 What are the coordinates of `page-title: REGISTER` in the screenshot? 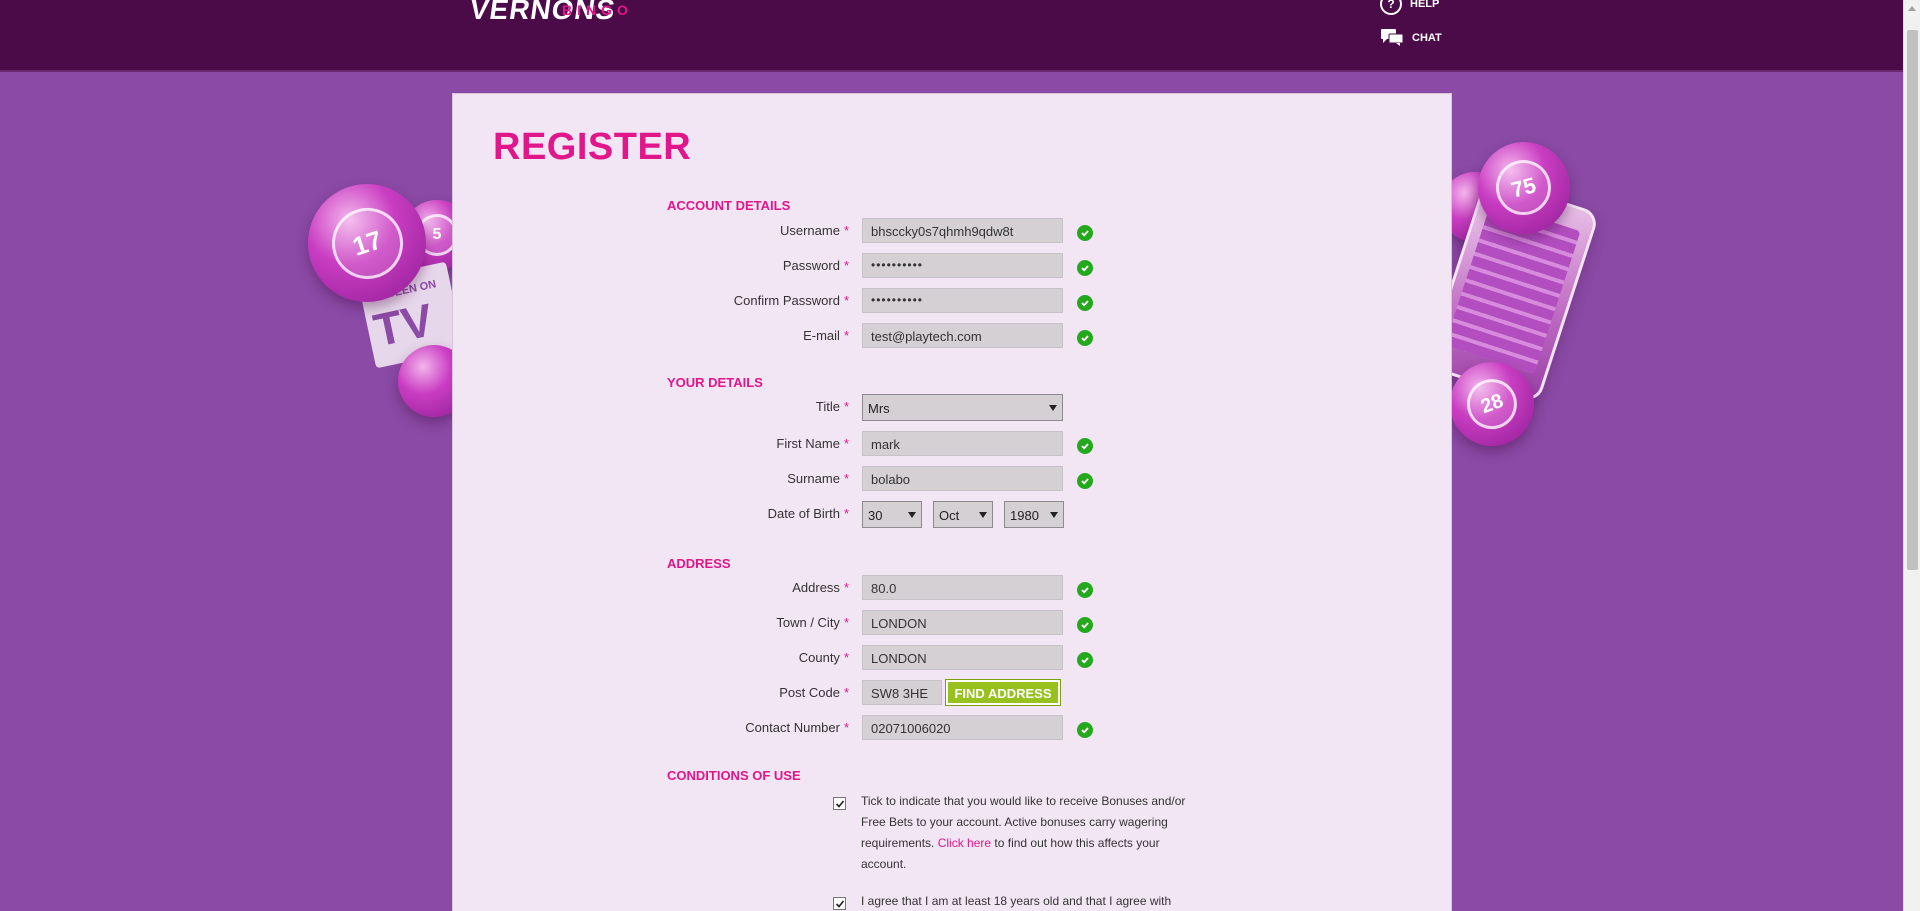 It's located at (592, 147).